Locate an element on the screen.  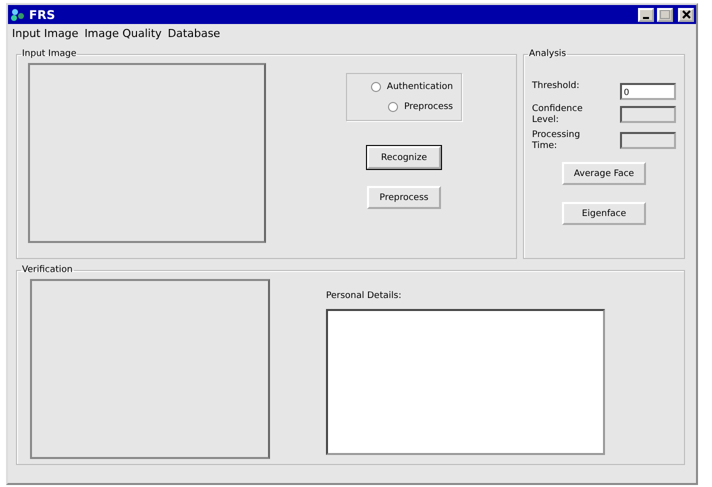
field-label: Personal Details: is located at coordinates (364, 296).